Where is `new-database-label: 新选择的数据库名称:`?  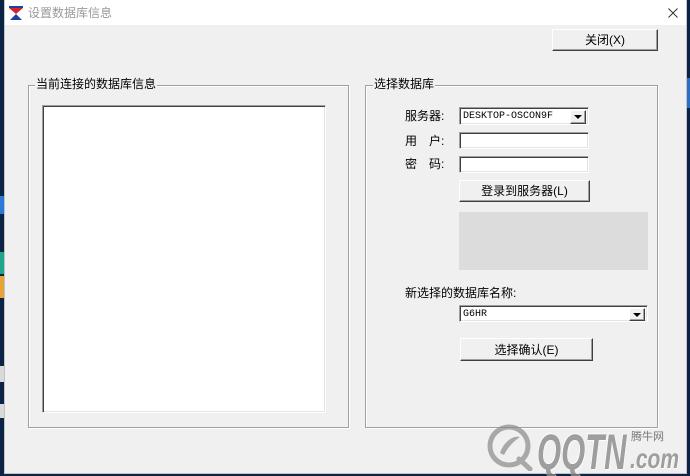
new-database-label: 新选择的数据库名称: is located at coordinates (461, 293).